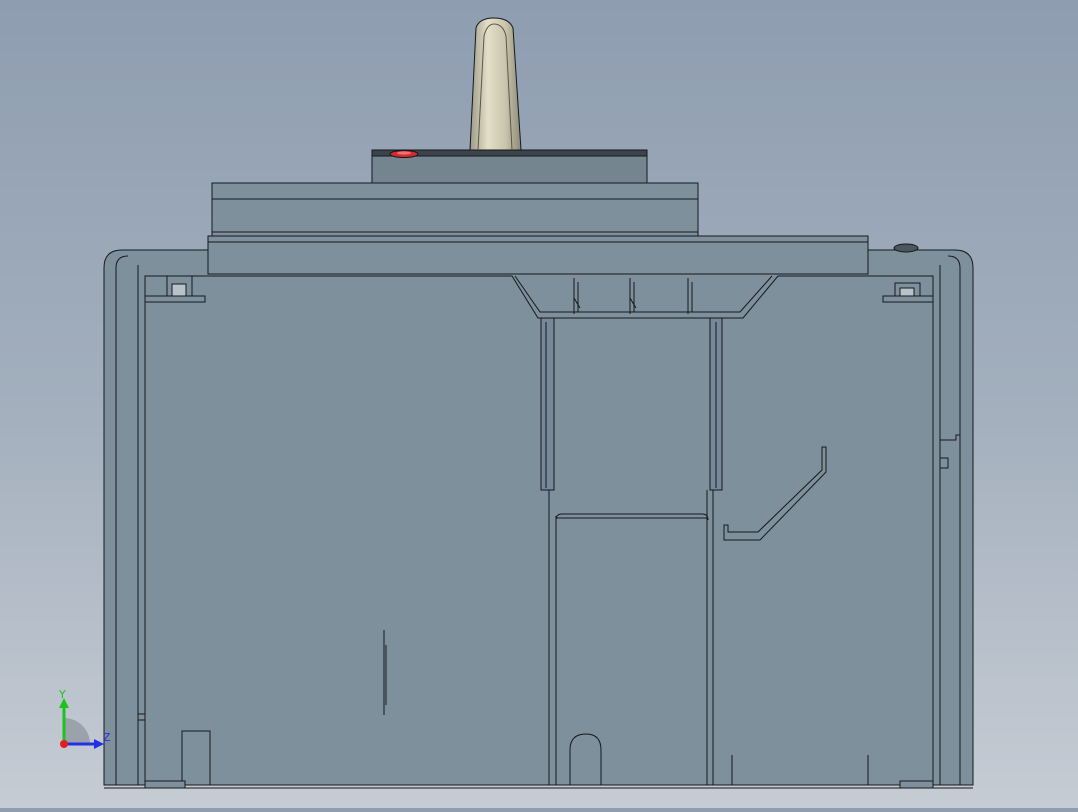 This screenshot has height=812, width=1078. What do you see at coordinates (77, 731) in the screenshot?
I see `triad-plane-icon` at bounding box center [77, 731].